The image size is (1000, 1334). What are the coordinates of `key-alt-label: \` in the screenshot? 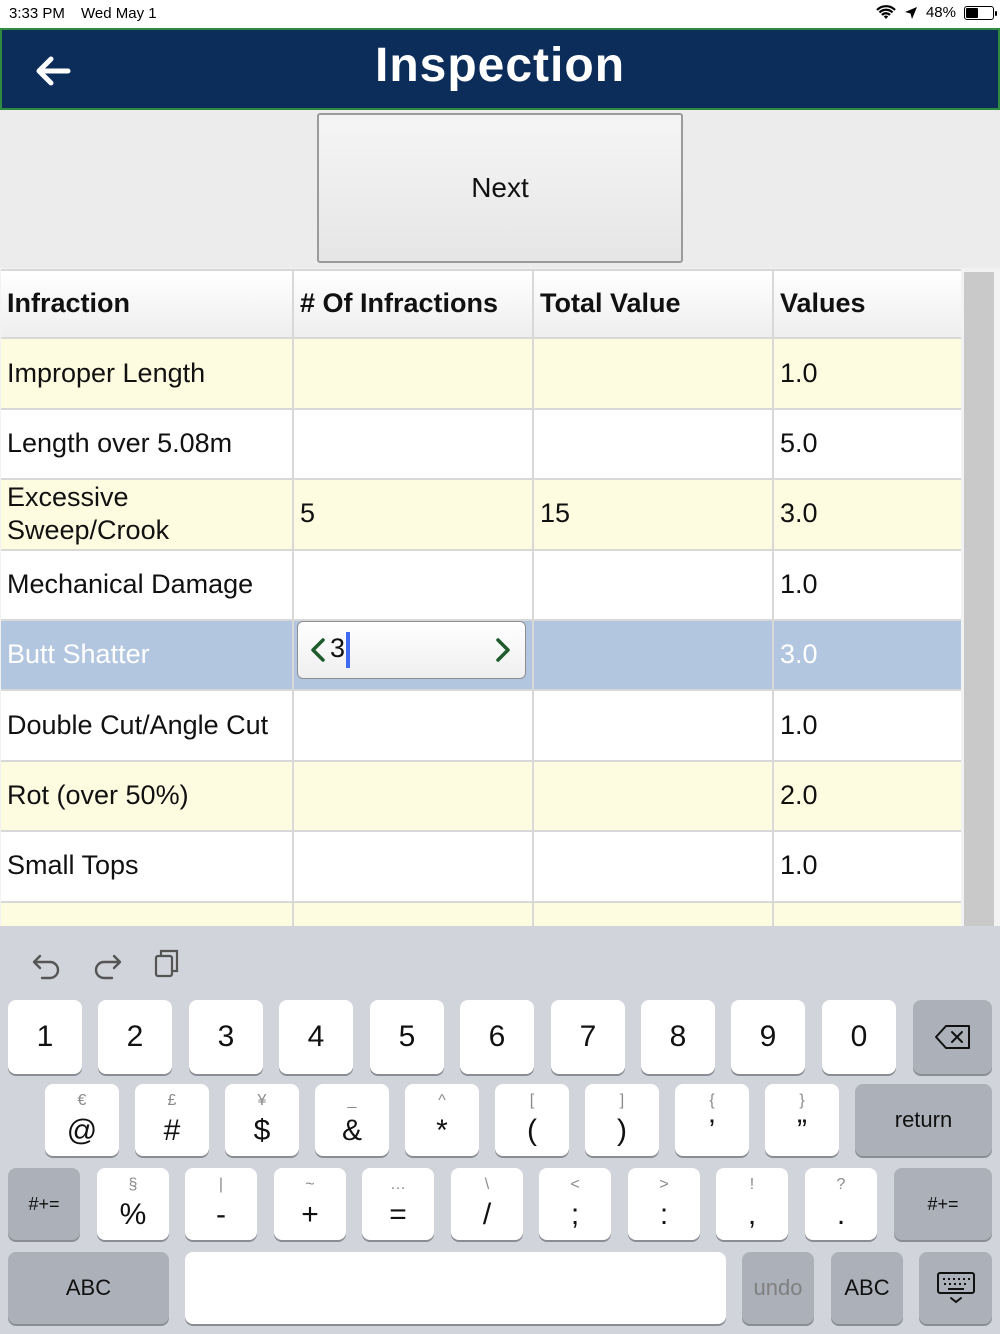 It's located at (487, 1184).